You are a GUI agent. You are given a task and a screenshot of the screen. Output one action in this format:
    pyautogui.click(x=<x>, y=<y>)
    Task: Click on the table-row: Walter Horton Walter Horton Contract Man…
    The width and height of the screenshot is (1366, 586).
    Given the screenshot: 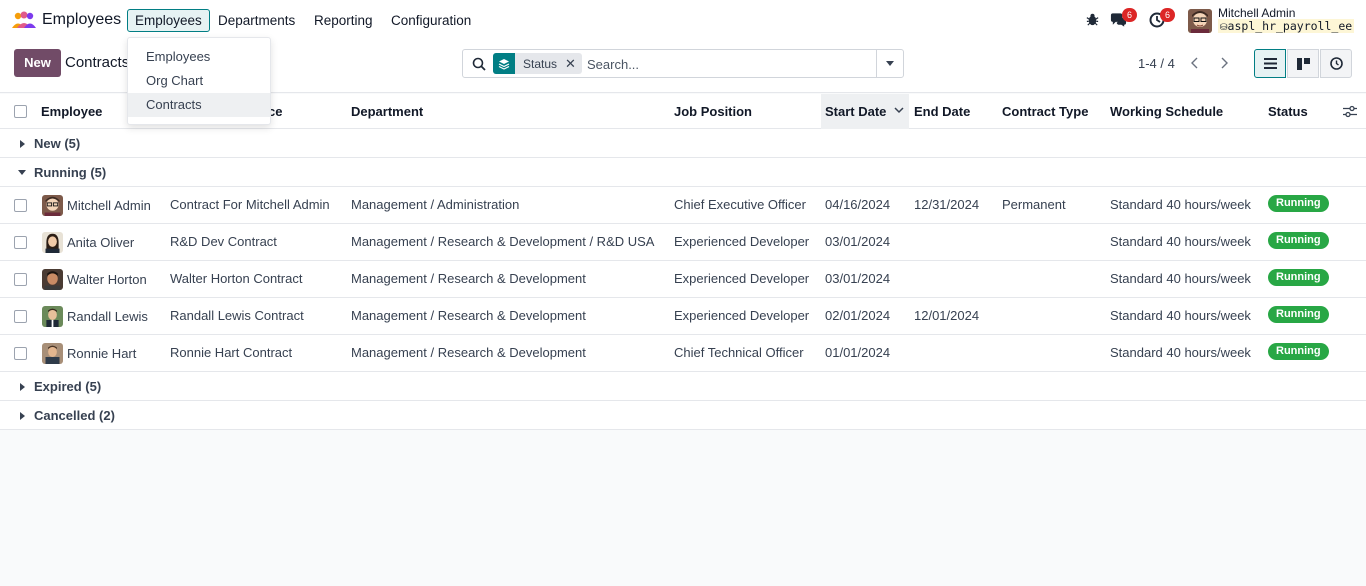 What is the action you would take?
    pyautogui.click(x=683, y=279)
    